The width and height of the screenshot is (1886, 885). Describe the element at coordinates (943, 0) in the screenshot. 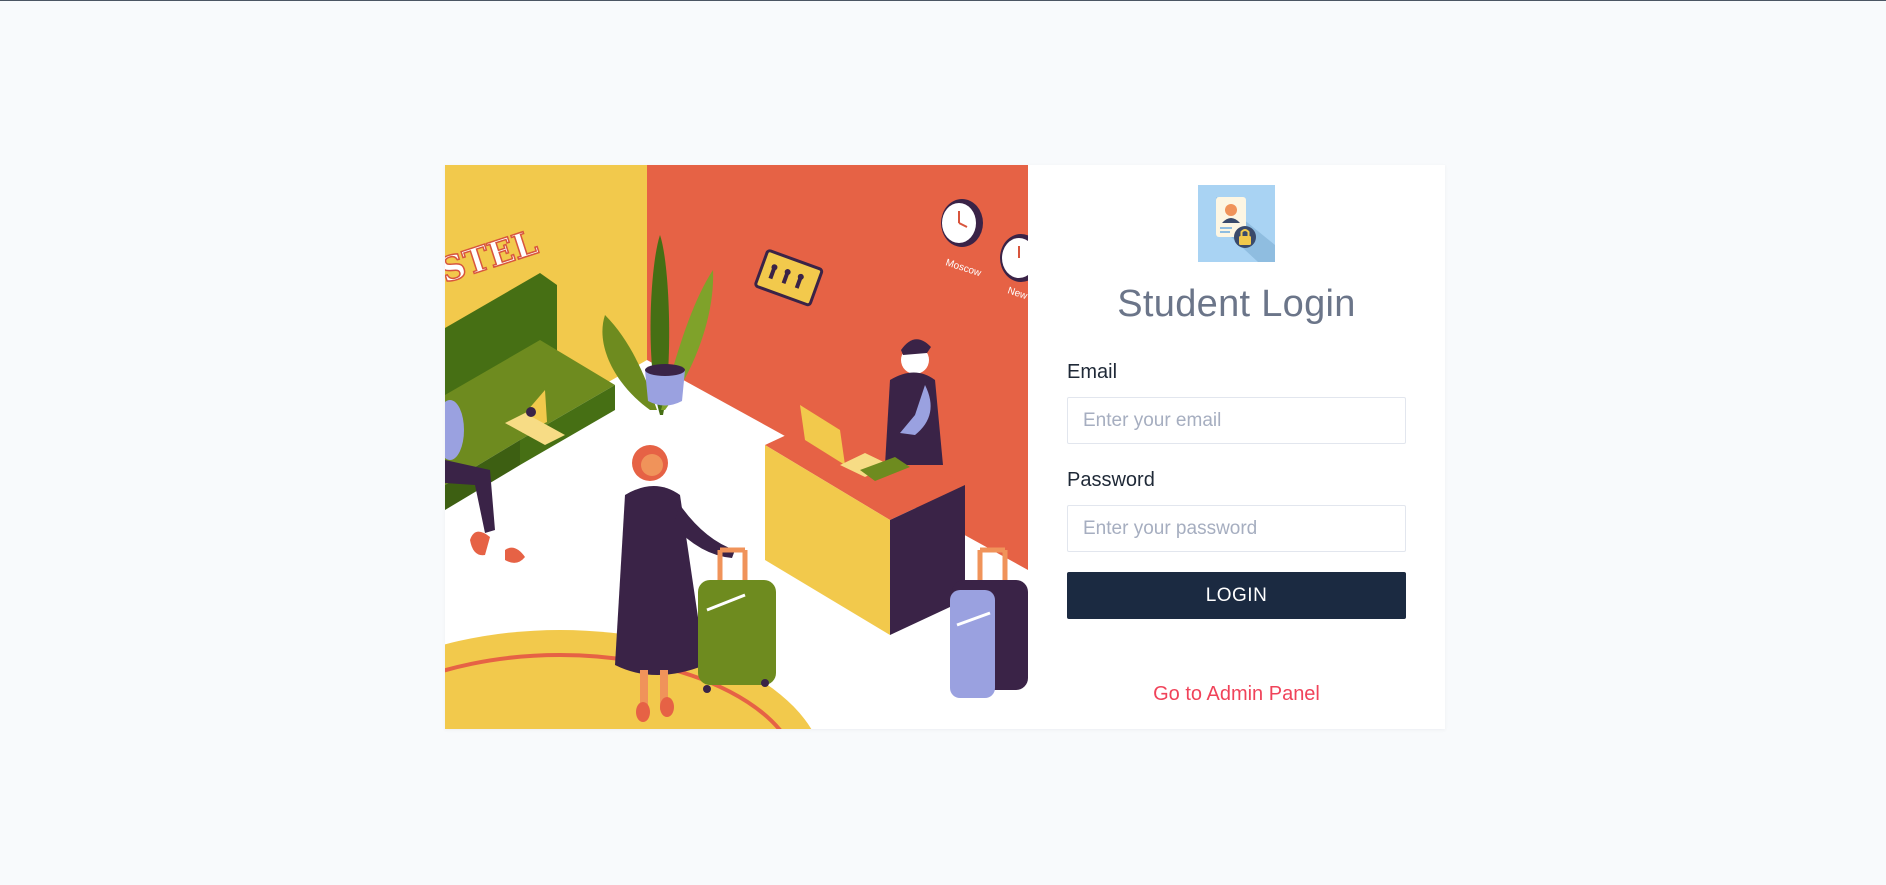

I see `top-border-line` at that location.